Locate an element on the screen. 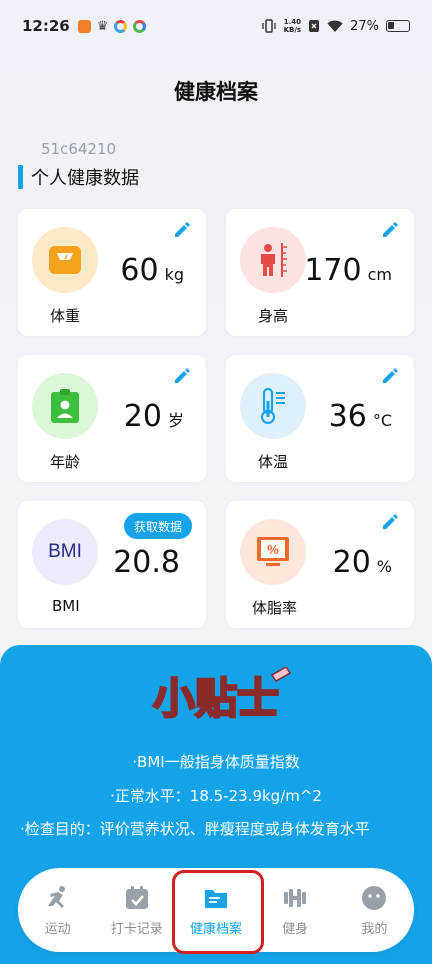  height-number: 170 is located at coordinates (333, 270).